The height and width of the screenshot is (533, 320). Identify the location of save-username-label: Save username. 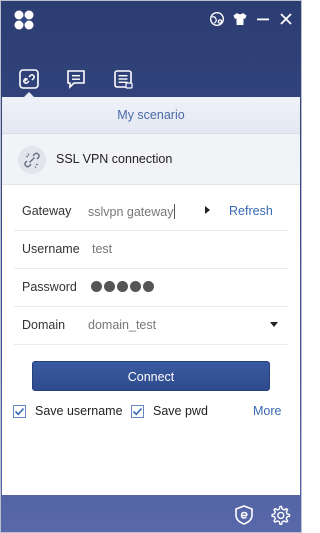
(79, 411).